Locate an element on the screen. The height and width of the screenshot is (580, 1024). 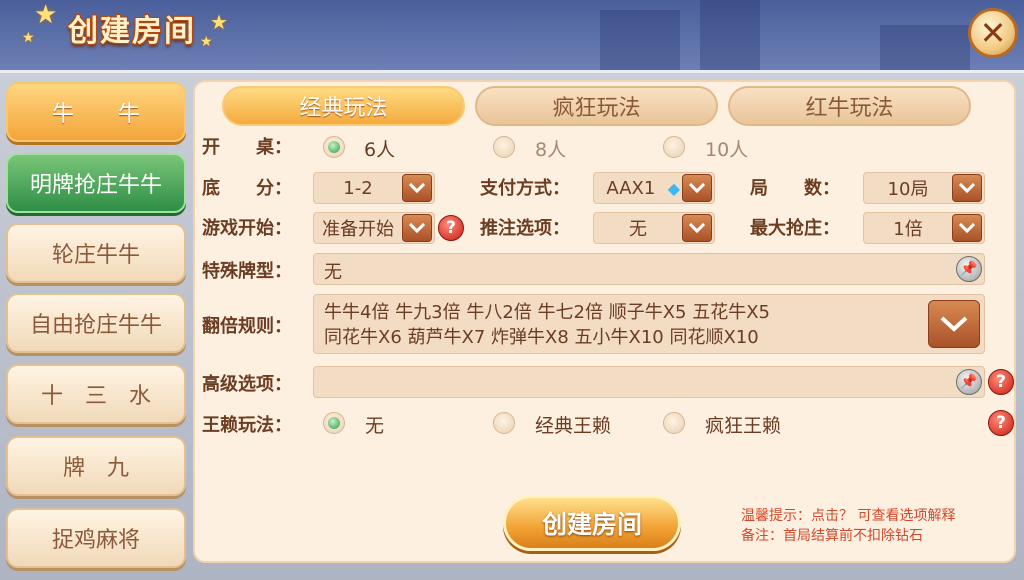
push-bet-label: 推注选项： is located at coordinates (525, 228).